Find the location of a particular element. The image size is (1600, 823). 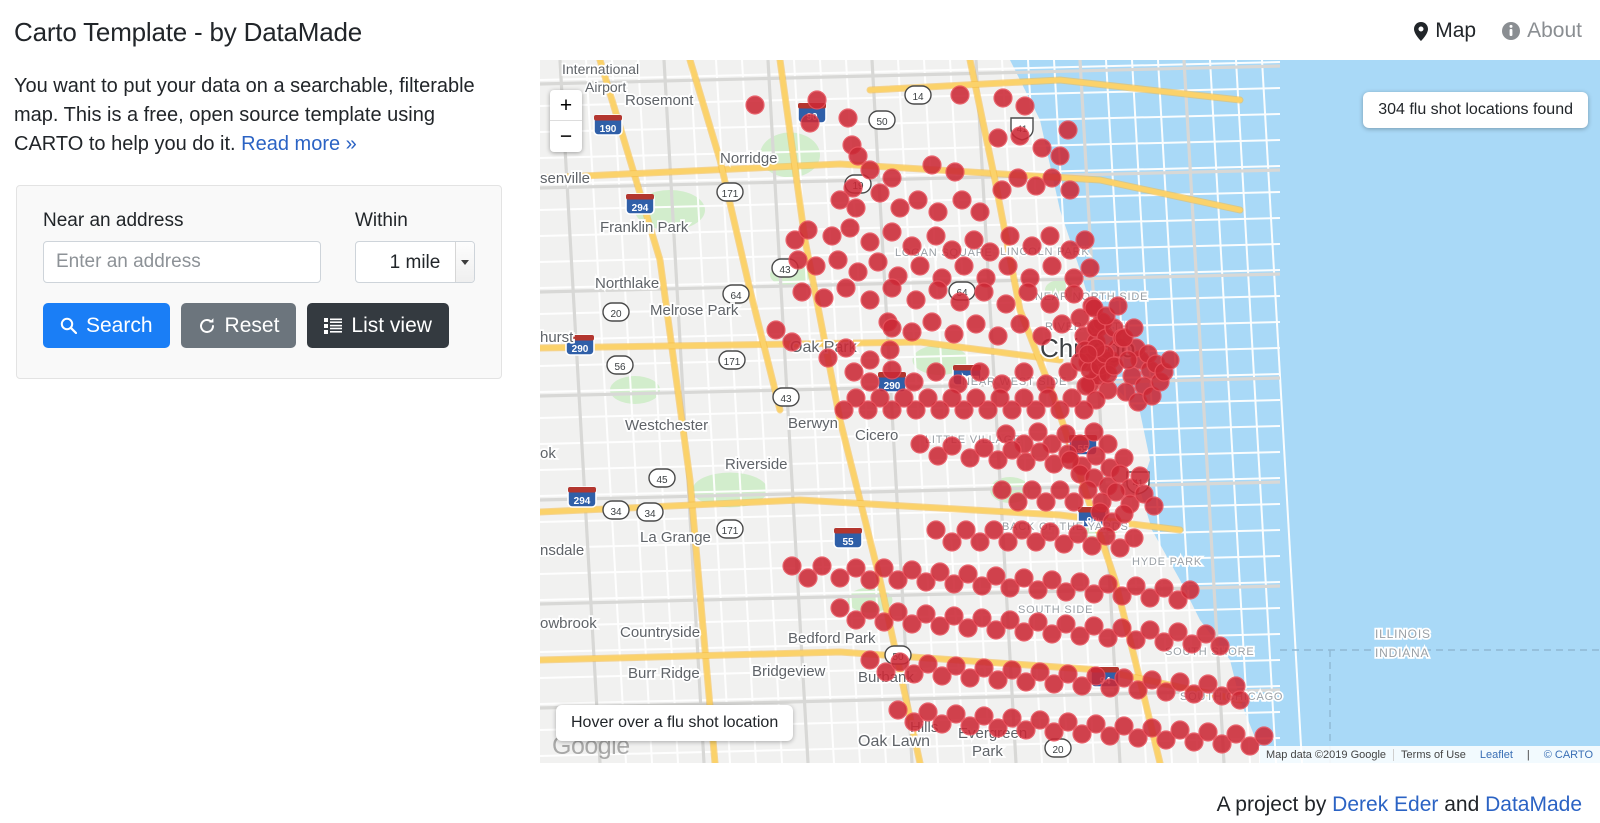

map-pin-icon is located at coordinates (1421, 31).